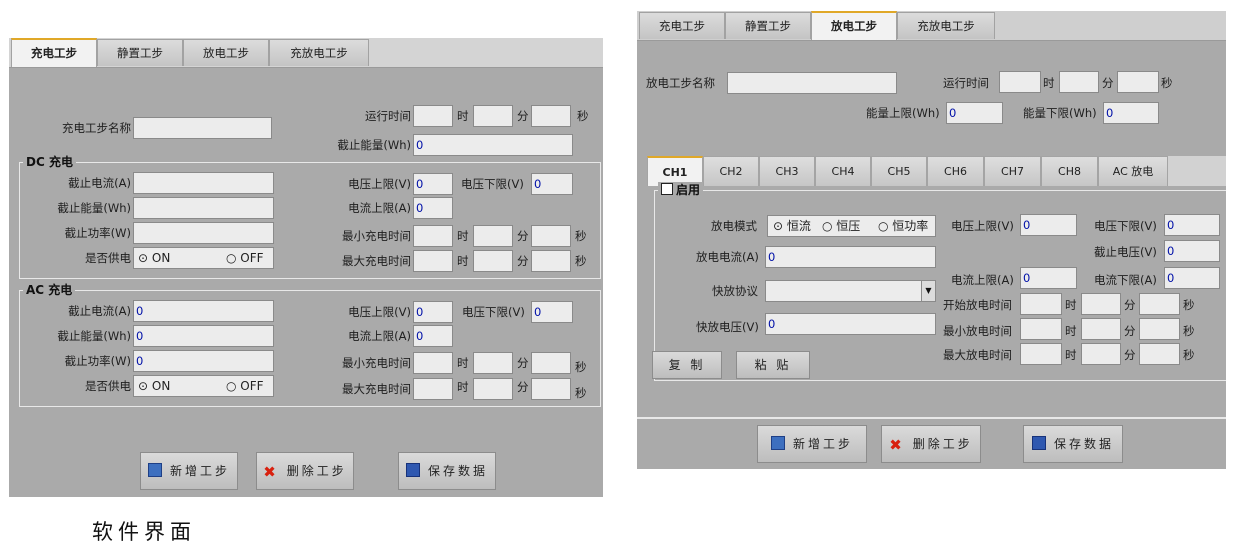 This screenshot has width=1239, height=554. Describe the element at coordinates (1131, 113) in the screenshot. I see `energy-lower-field: 0` at that location.